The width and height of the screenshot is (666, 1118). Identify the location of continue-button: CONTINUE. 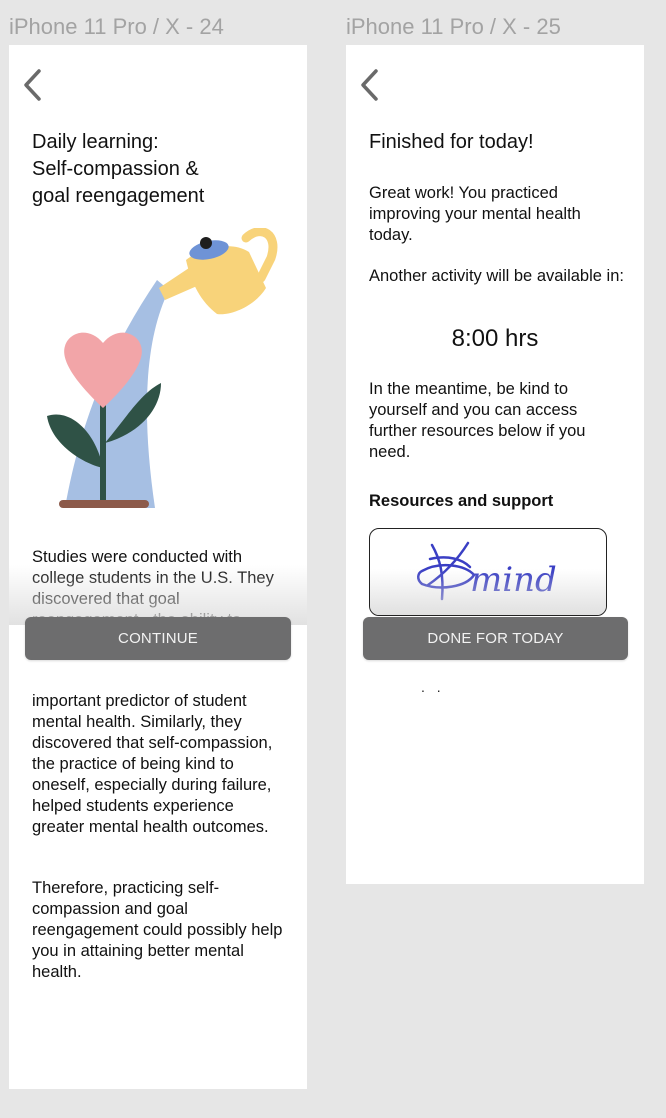
(158, 638).